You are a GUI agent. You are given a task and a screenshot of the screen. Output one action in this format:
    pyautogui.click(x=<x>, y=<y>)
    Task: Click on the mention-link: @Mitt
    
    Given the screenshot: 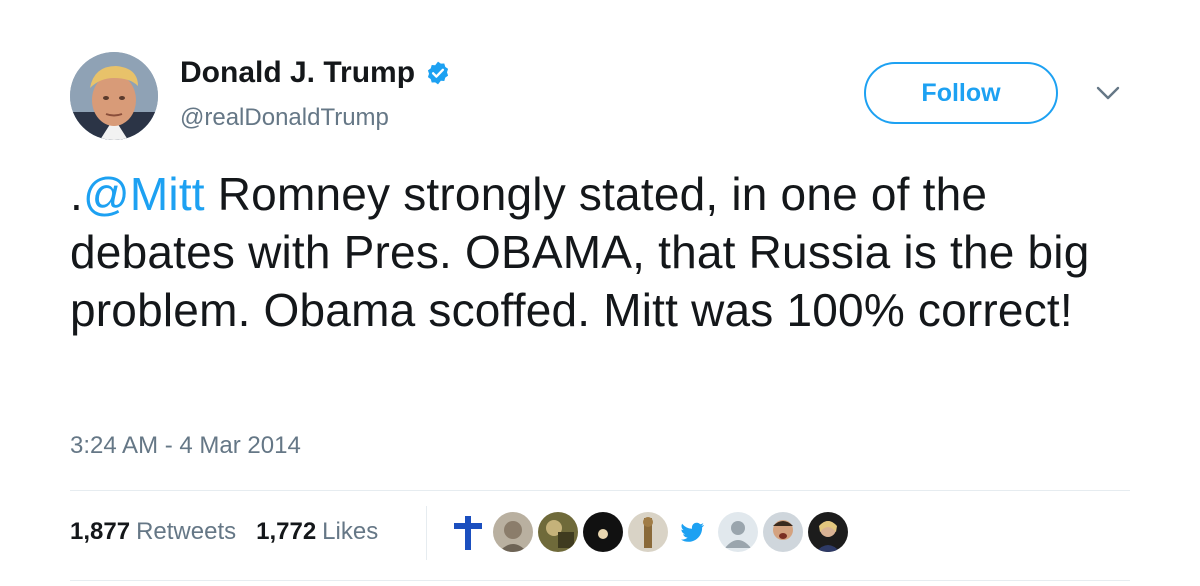 What is the action you would take?
    pyautogui.click(x=144, y=194)
    